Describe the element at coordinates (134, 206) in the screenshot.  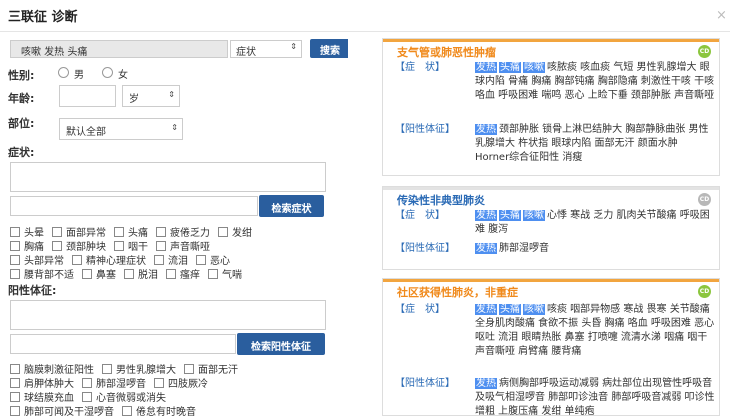
I see `symptoms-search-input` at that location.